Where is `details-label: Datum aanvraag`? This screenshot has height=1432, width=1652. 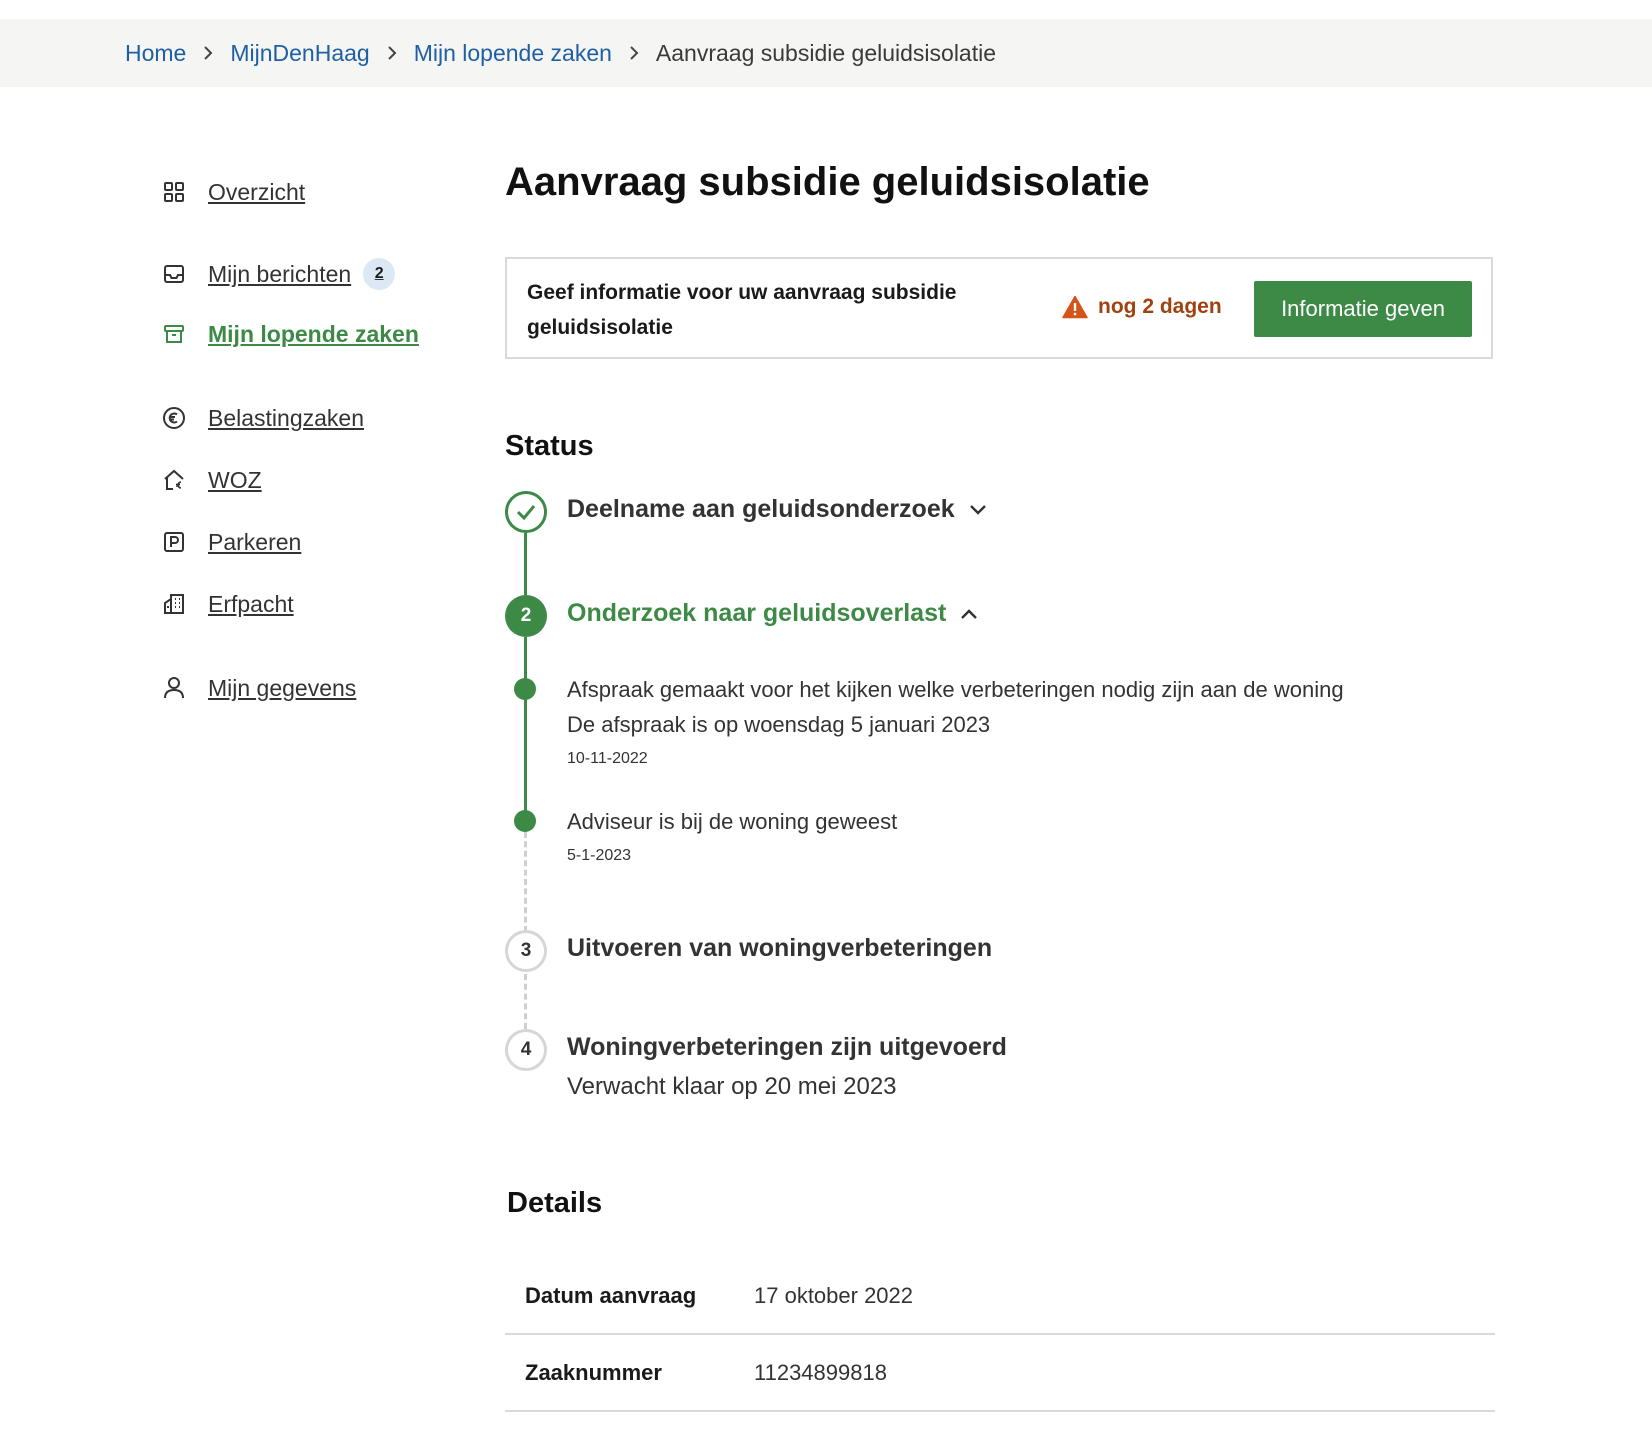 details-label: Datum aanvraag is located at coordinates (611, 1295).